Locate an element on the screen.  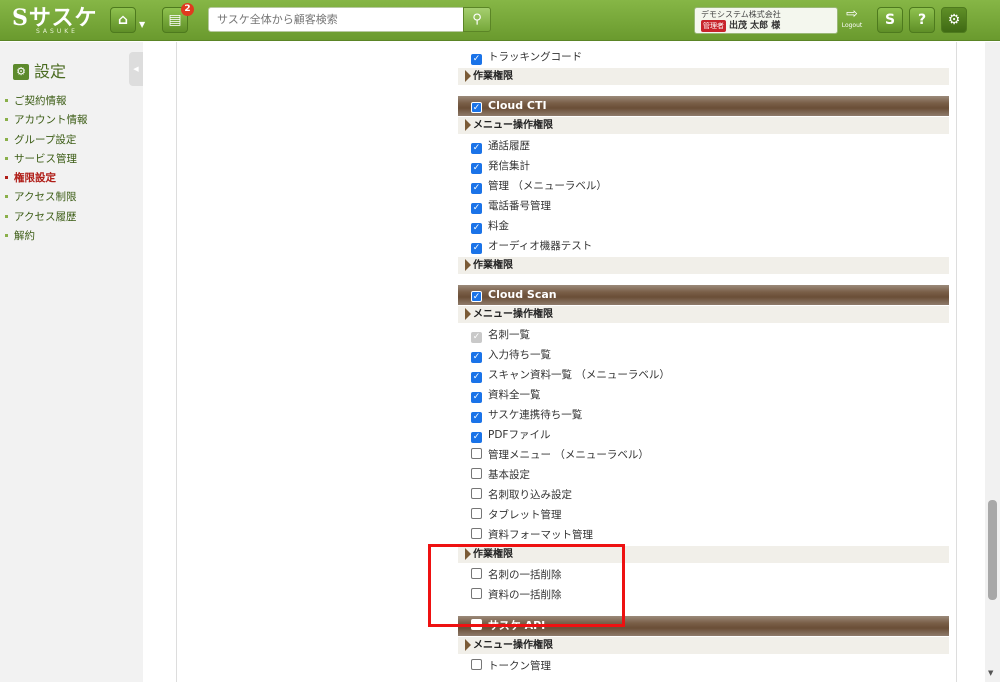
sasuke-menu-button: S is located at coordinates (890, 20).